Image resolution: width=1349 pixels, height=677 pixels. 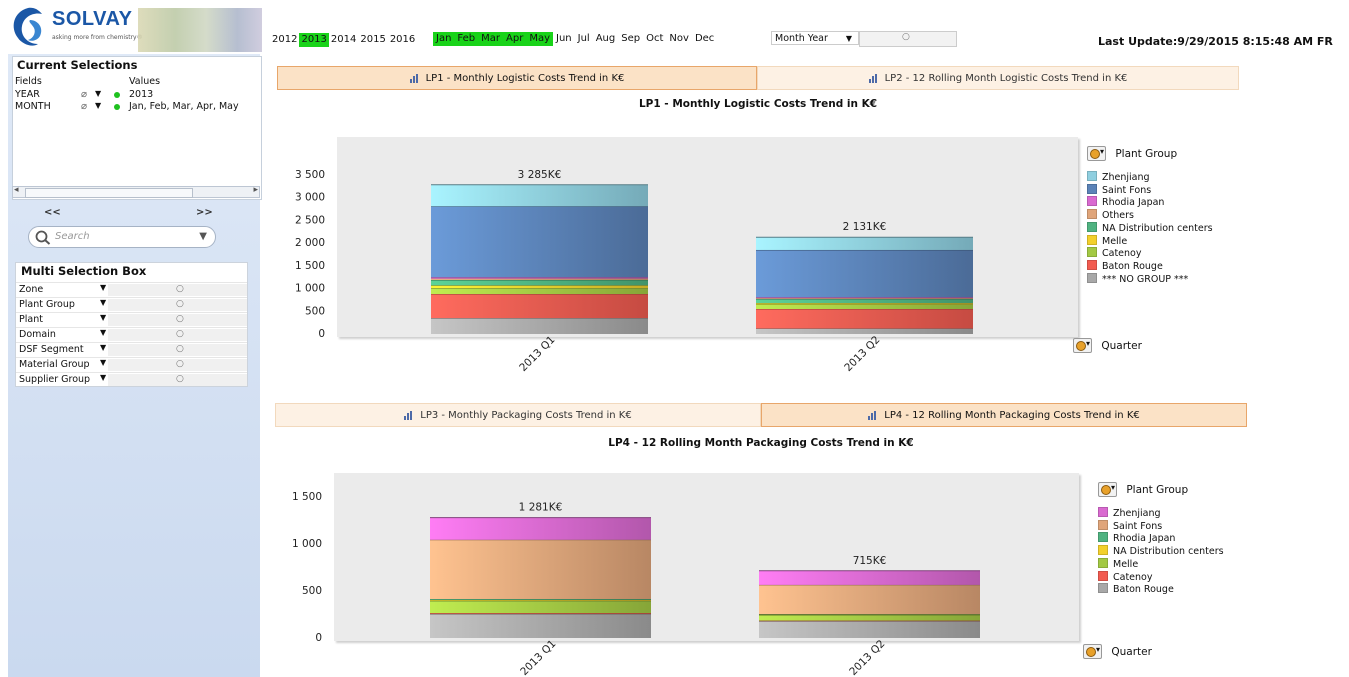 I want to click on month-year-selection: ○, so click(x=908, y=39).